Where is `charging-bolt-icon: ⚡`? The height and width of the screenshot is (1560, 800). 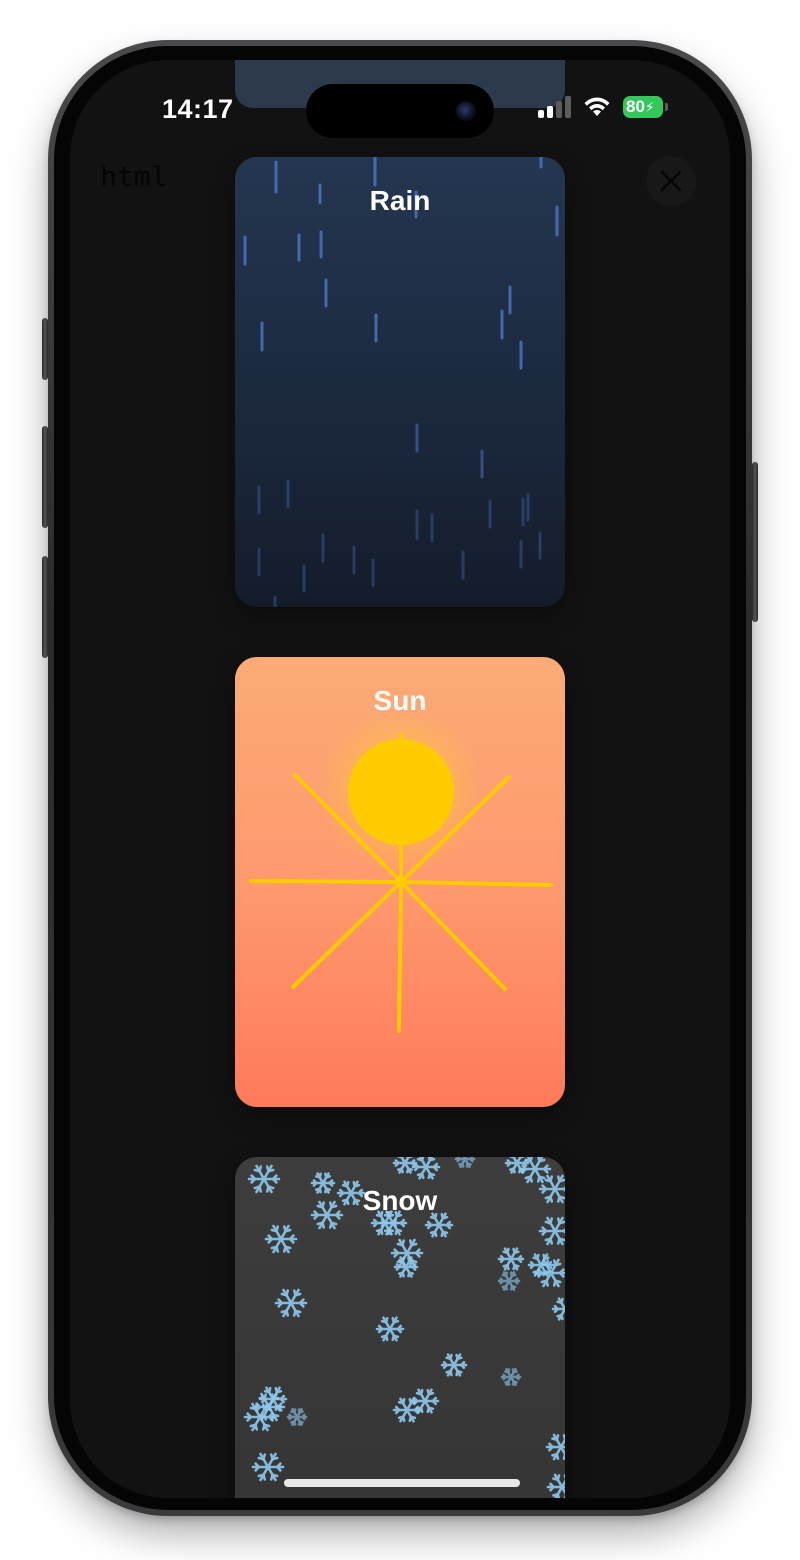 charging-bolt-icon: ⚡ is located at coordinates (649, 107).